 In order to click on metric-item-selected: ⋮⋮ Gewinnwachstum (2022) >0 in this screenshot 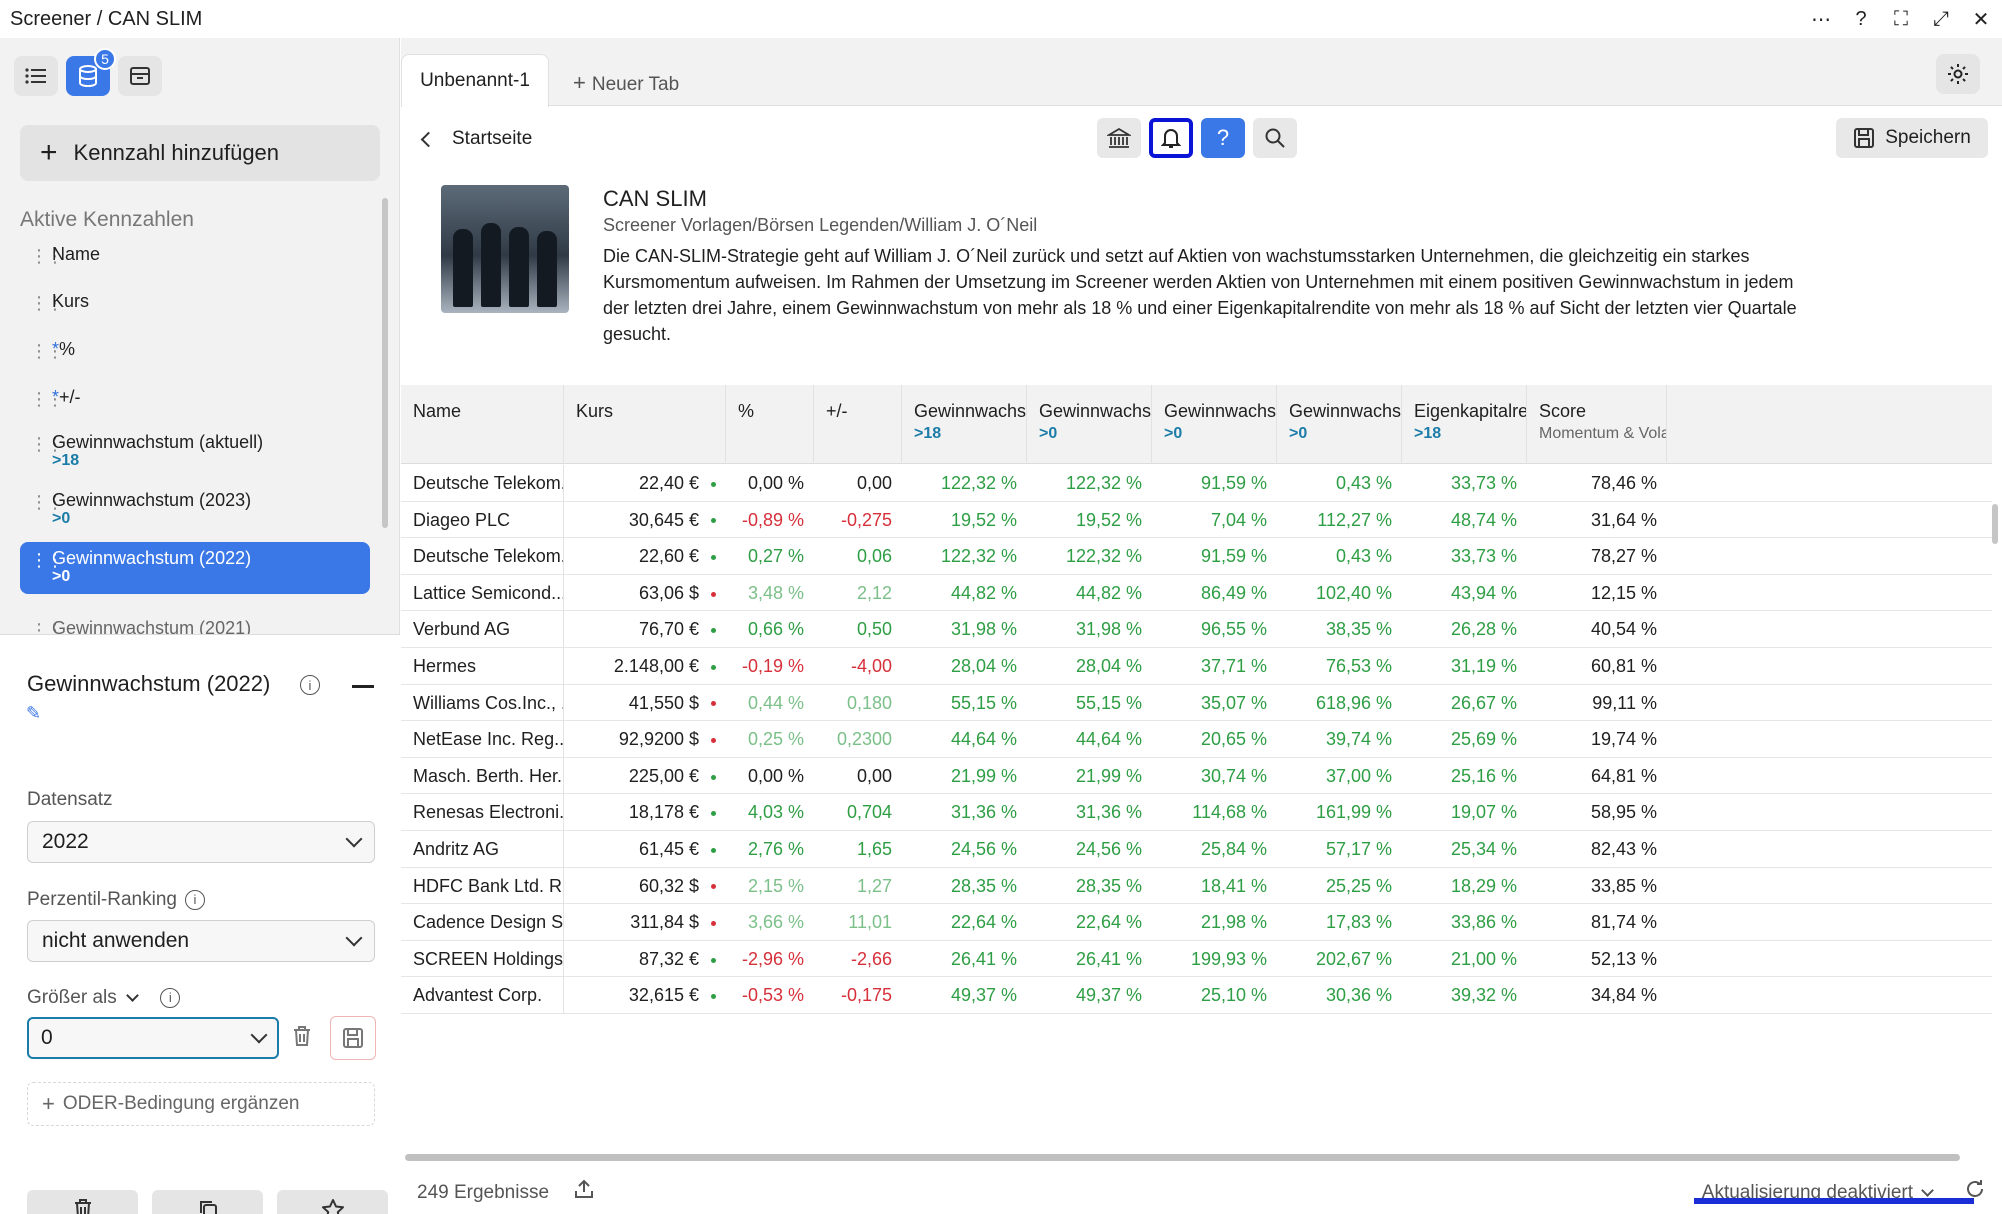, I will do `click(195, 568)`.